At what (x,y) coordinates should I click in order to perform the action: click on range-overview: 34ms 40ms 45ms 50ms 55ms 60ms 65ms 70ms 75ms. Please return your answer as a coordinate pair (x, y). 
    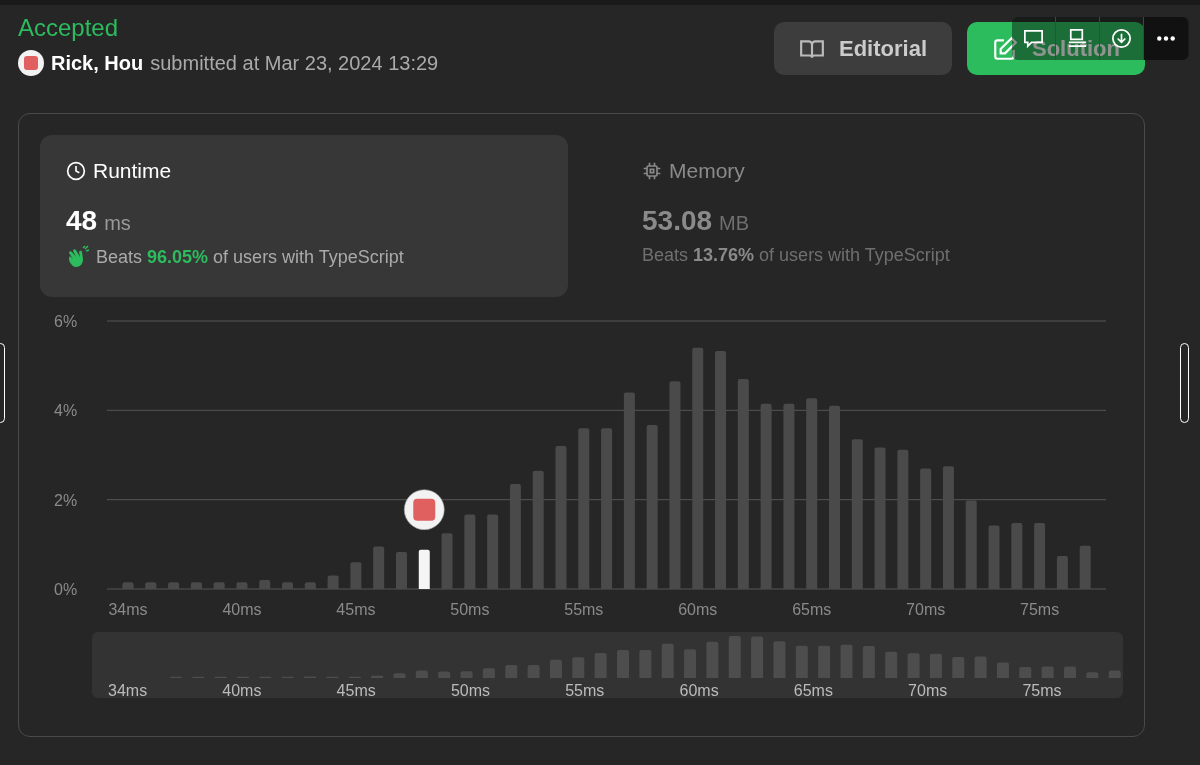
    Looking at the image, I should click on (607, 665).